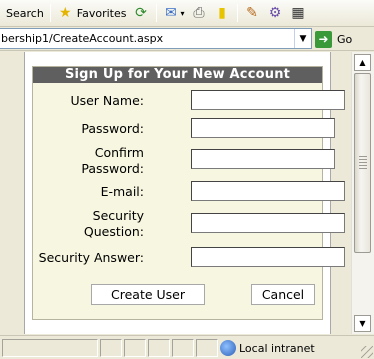 The image size is (374, 359). I want to click on browser-toolbar: Search ★ Favorites ⟳ ✉ ▾ ⎙ ▮ ✎ ⚙ ▦, so click(187, 13).